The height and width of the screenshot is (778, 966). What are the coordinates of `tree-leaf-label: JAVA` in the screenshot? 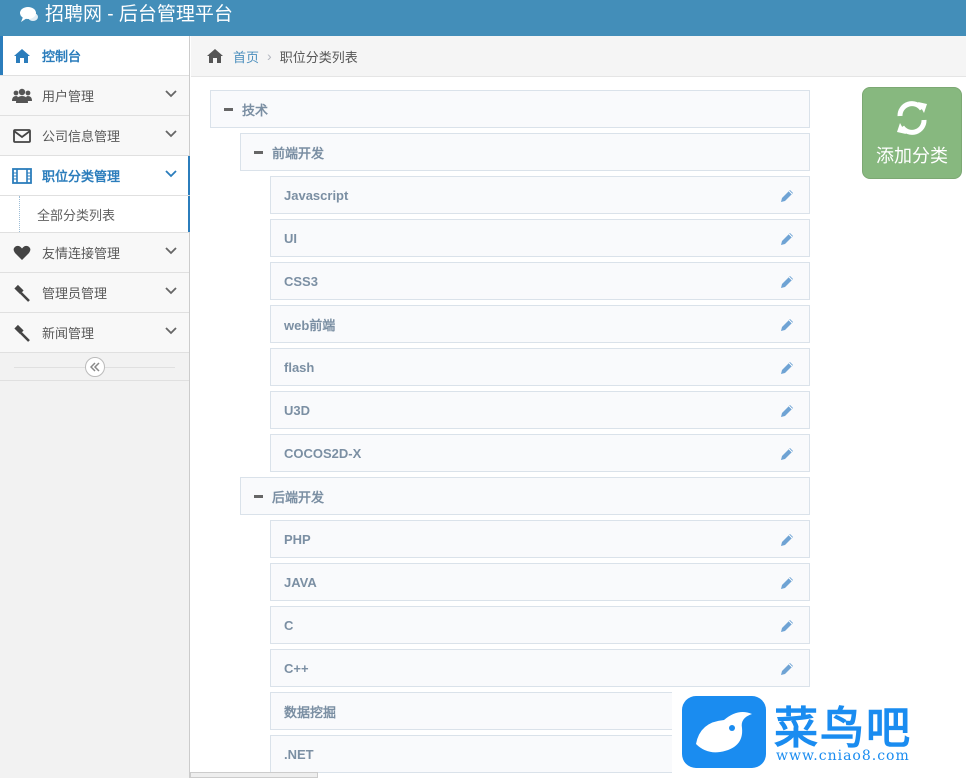 It's located at (300, 582).